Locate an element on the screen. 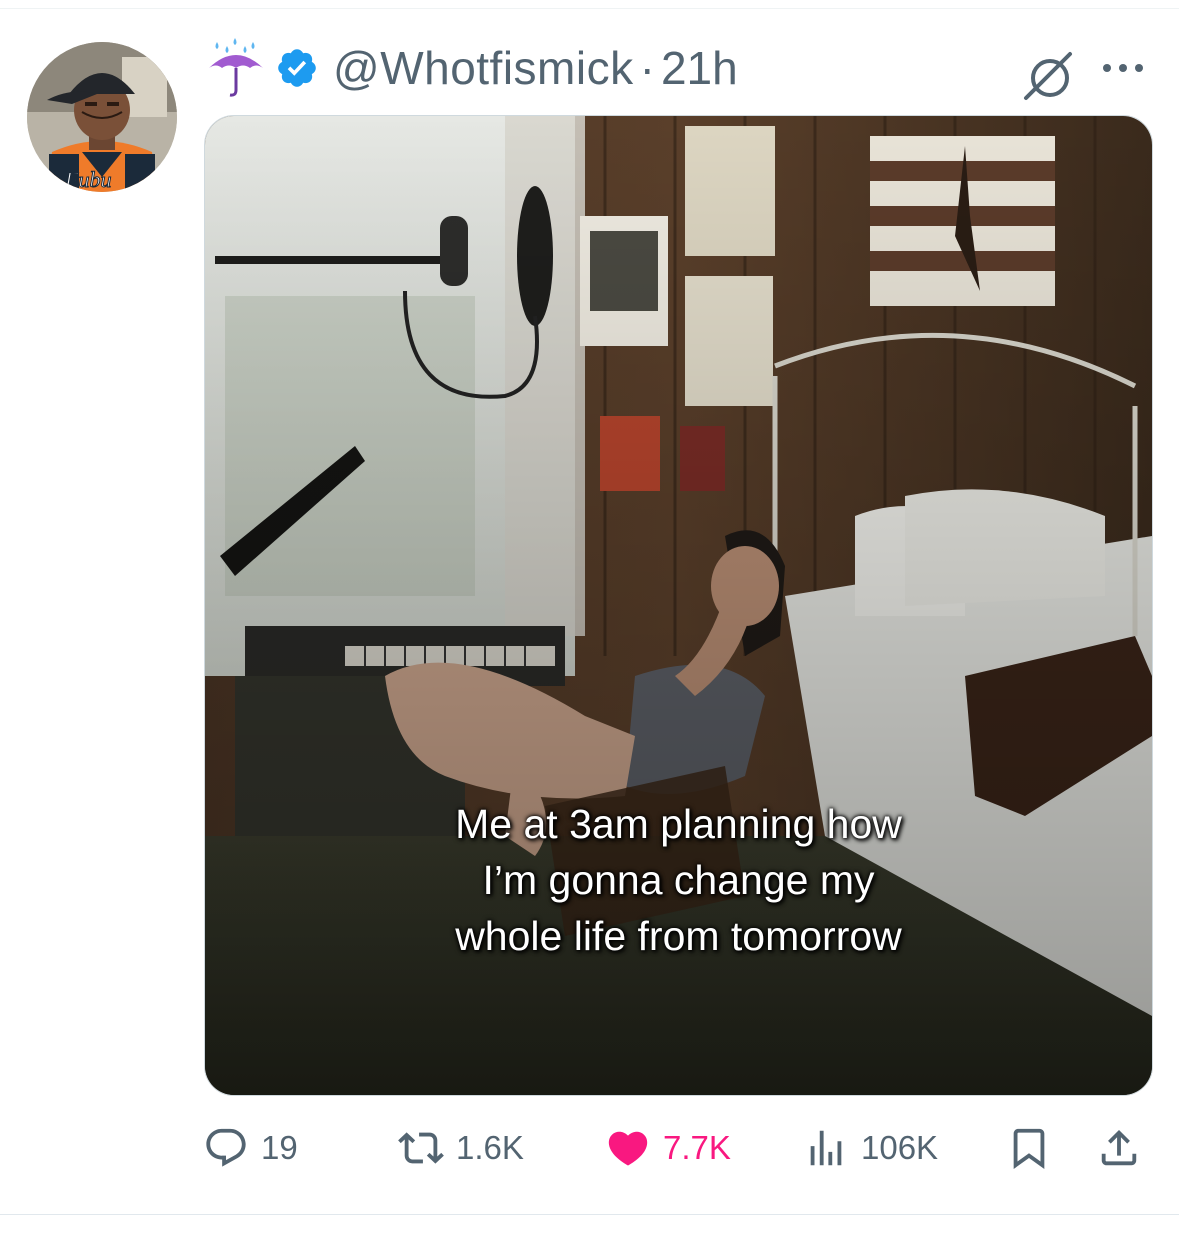 Image resolution: width=1179 pixels, height=1235 pixels. grok-icon is located at coordinates (1048, 76).